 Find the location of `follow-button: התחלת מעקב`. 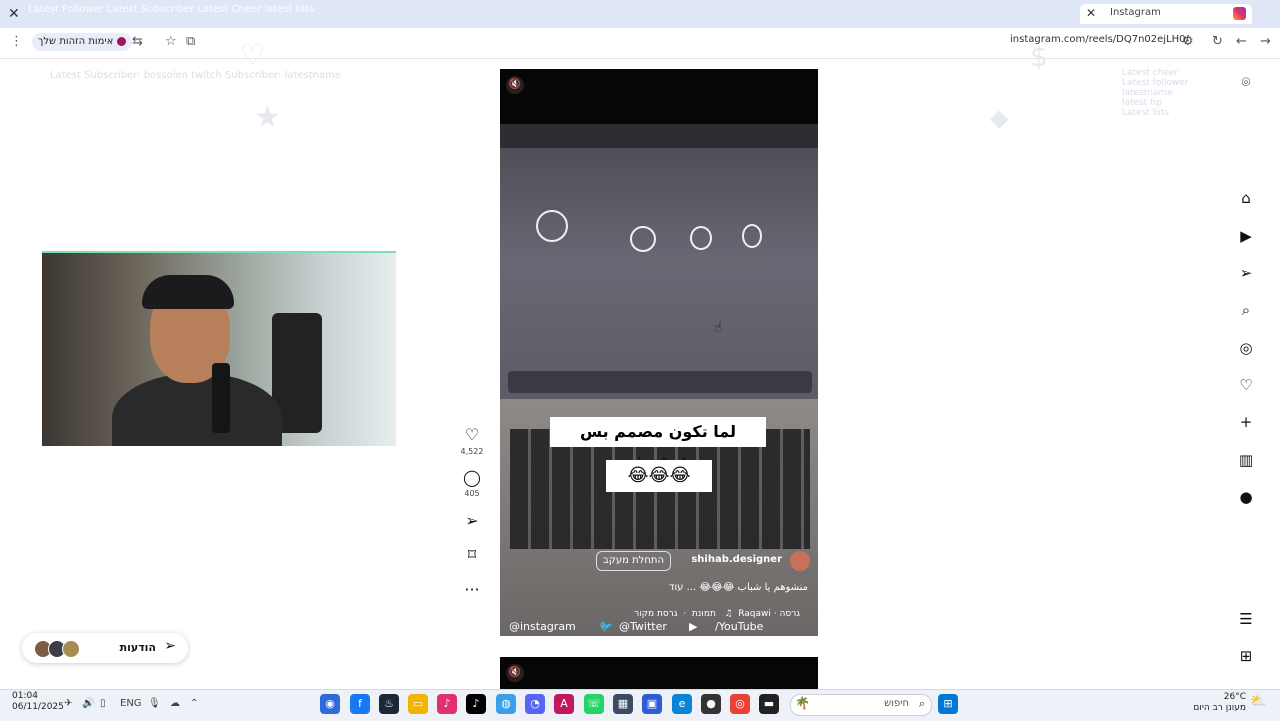

follow-button: התחלת מעקב is located at coordinates (634, 561).